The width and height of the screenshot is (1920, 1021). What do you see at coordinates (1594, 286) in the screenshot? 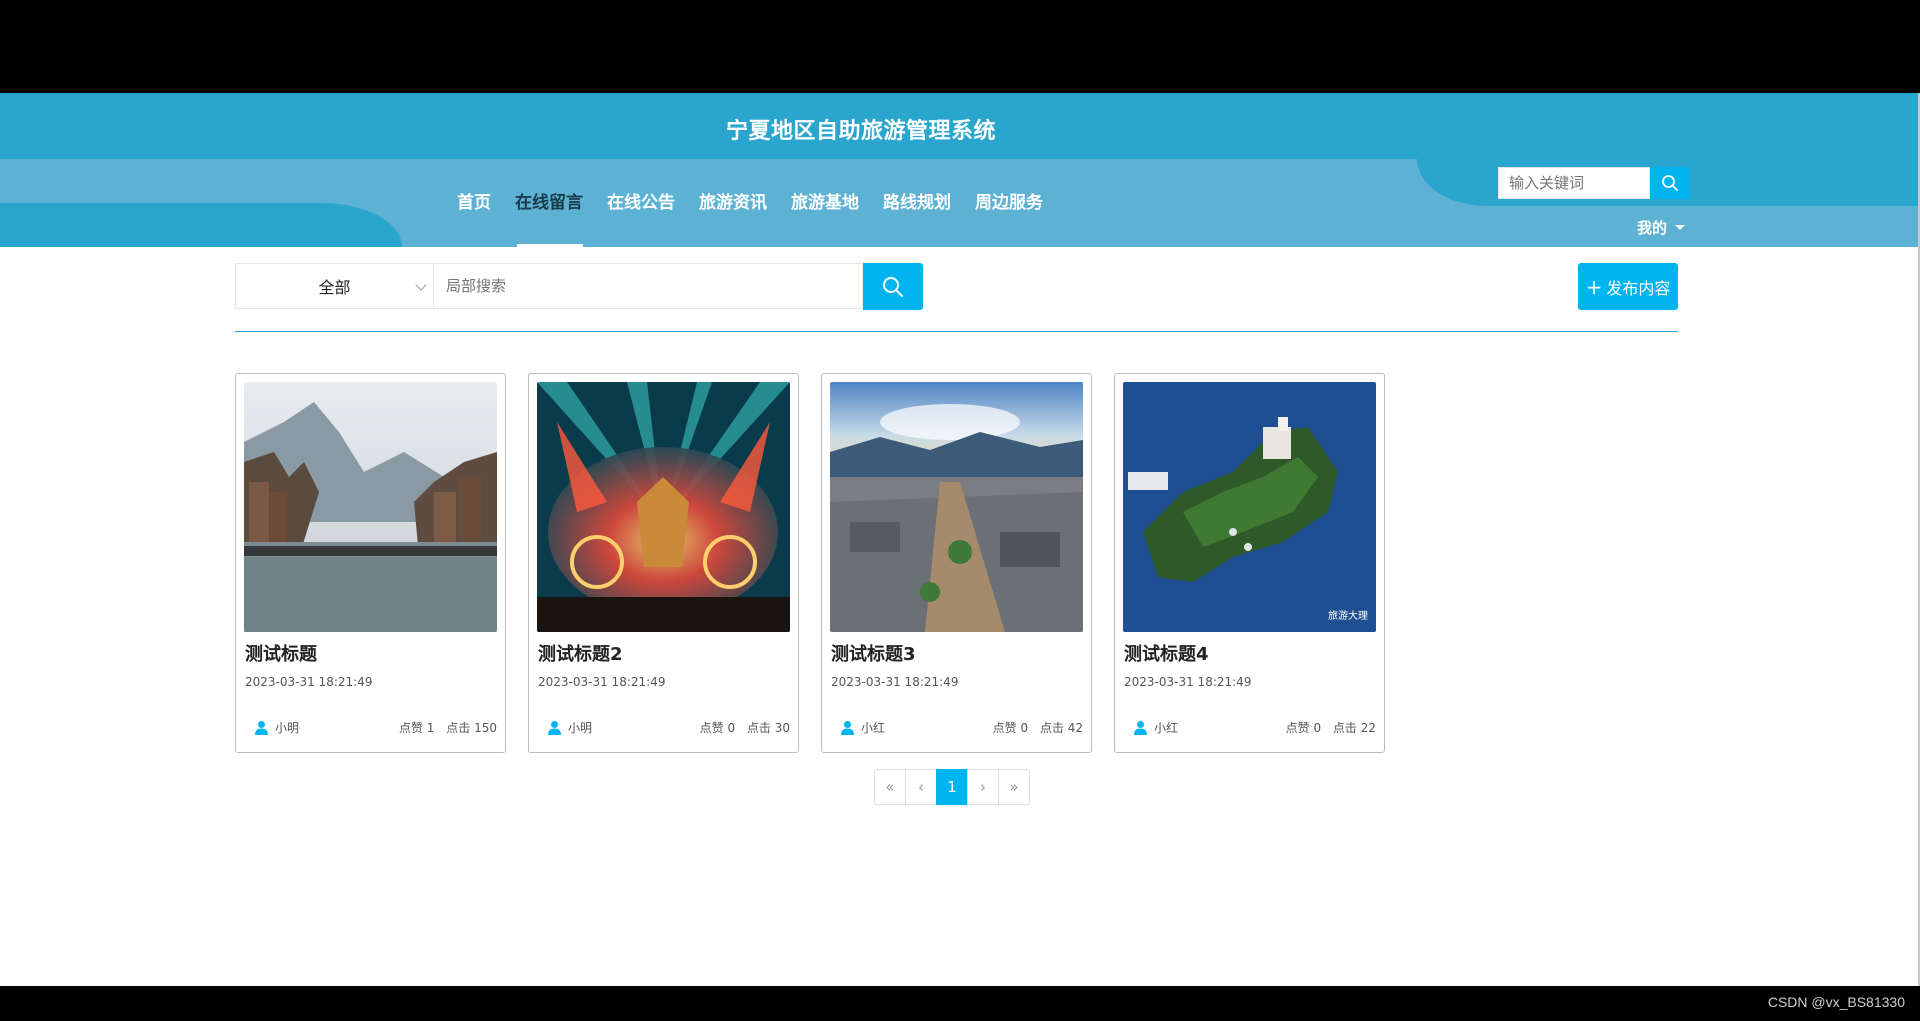
I see `plus-icon: +` at bounding box center [1594, 286].